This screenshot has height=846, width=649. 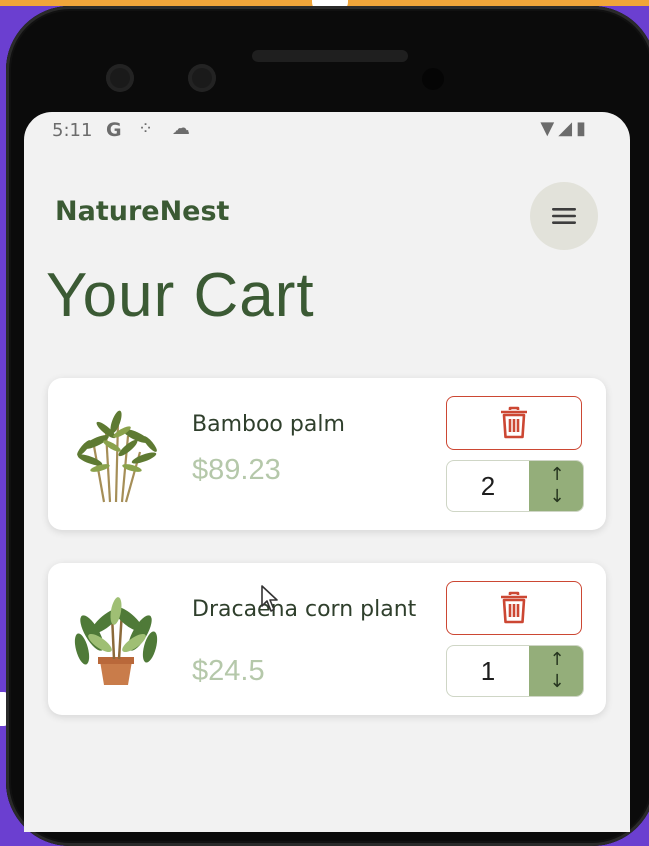 I want to click on dracaena-plant-image, so click(x=116, y=641).